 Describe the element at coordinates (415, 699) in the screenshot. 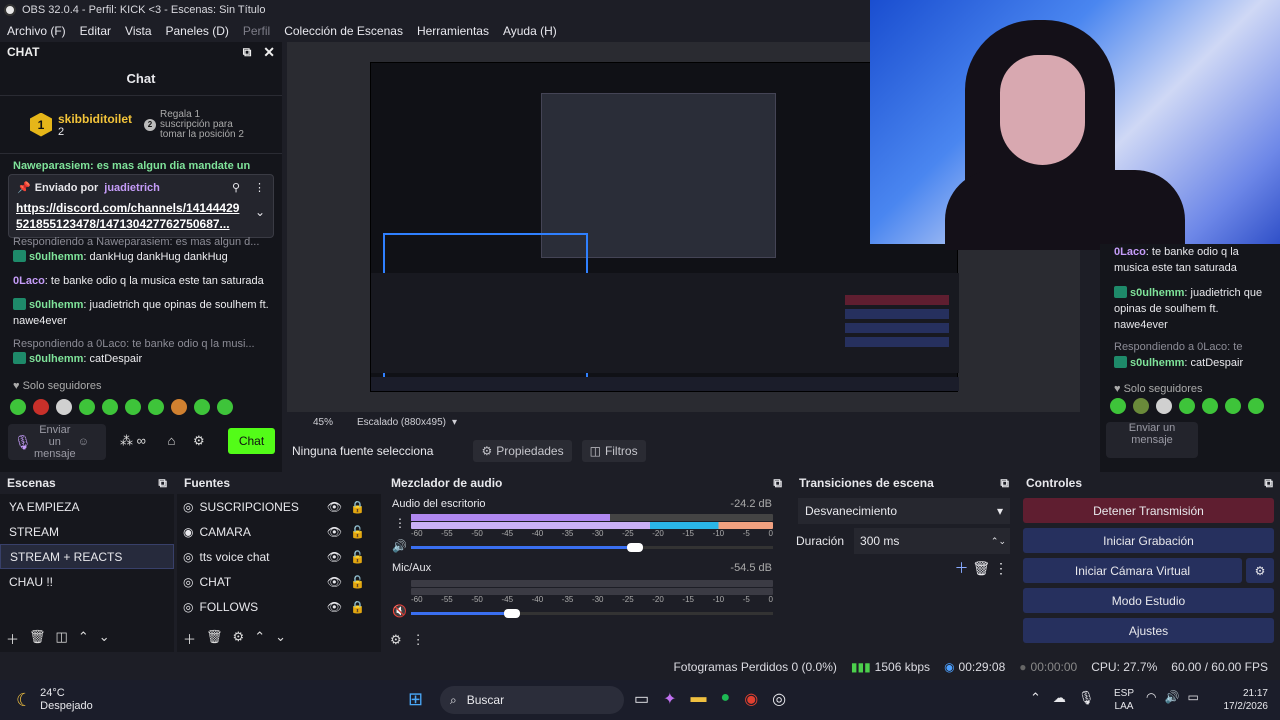

I see `windows-start-icon: ⊞` at that location.